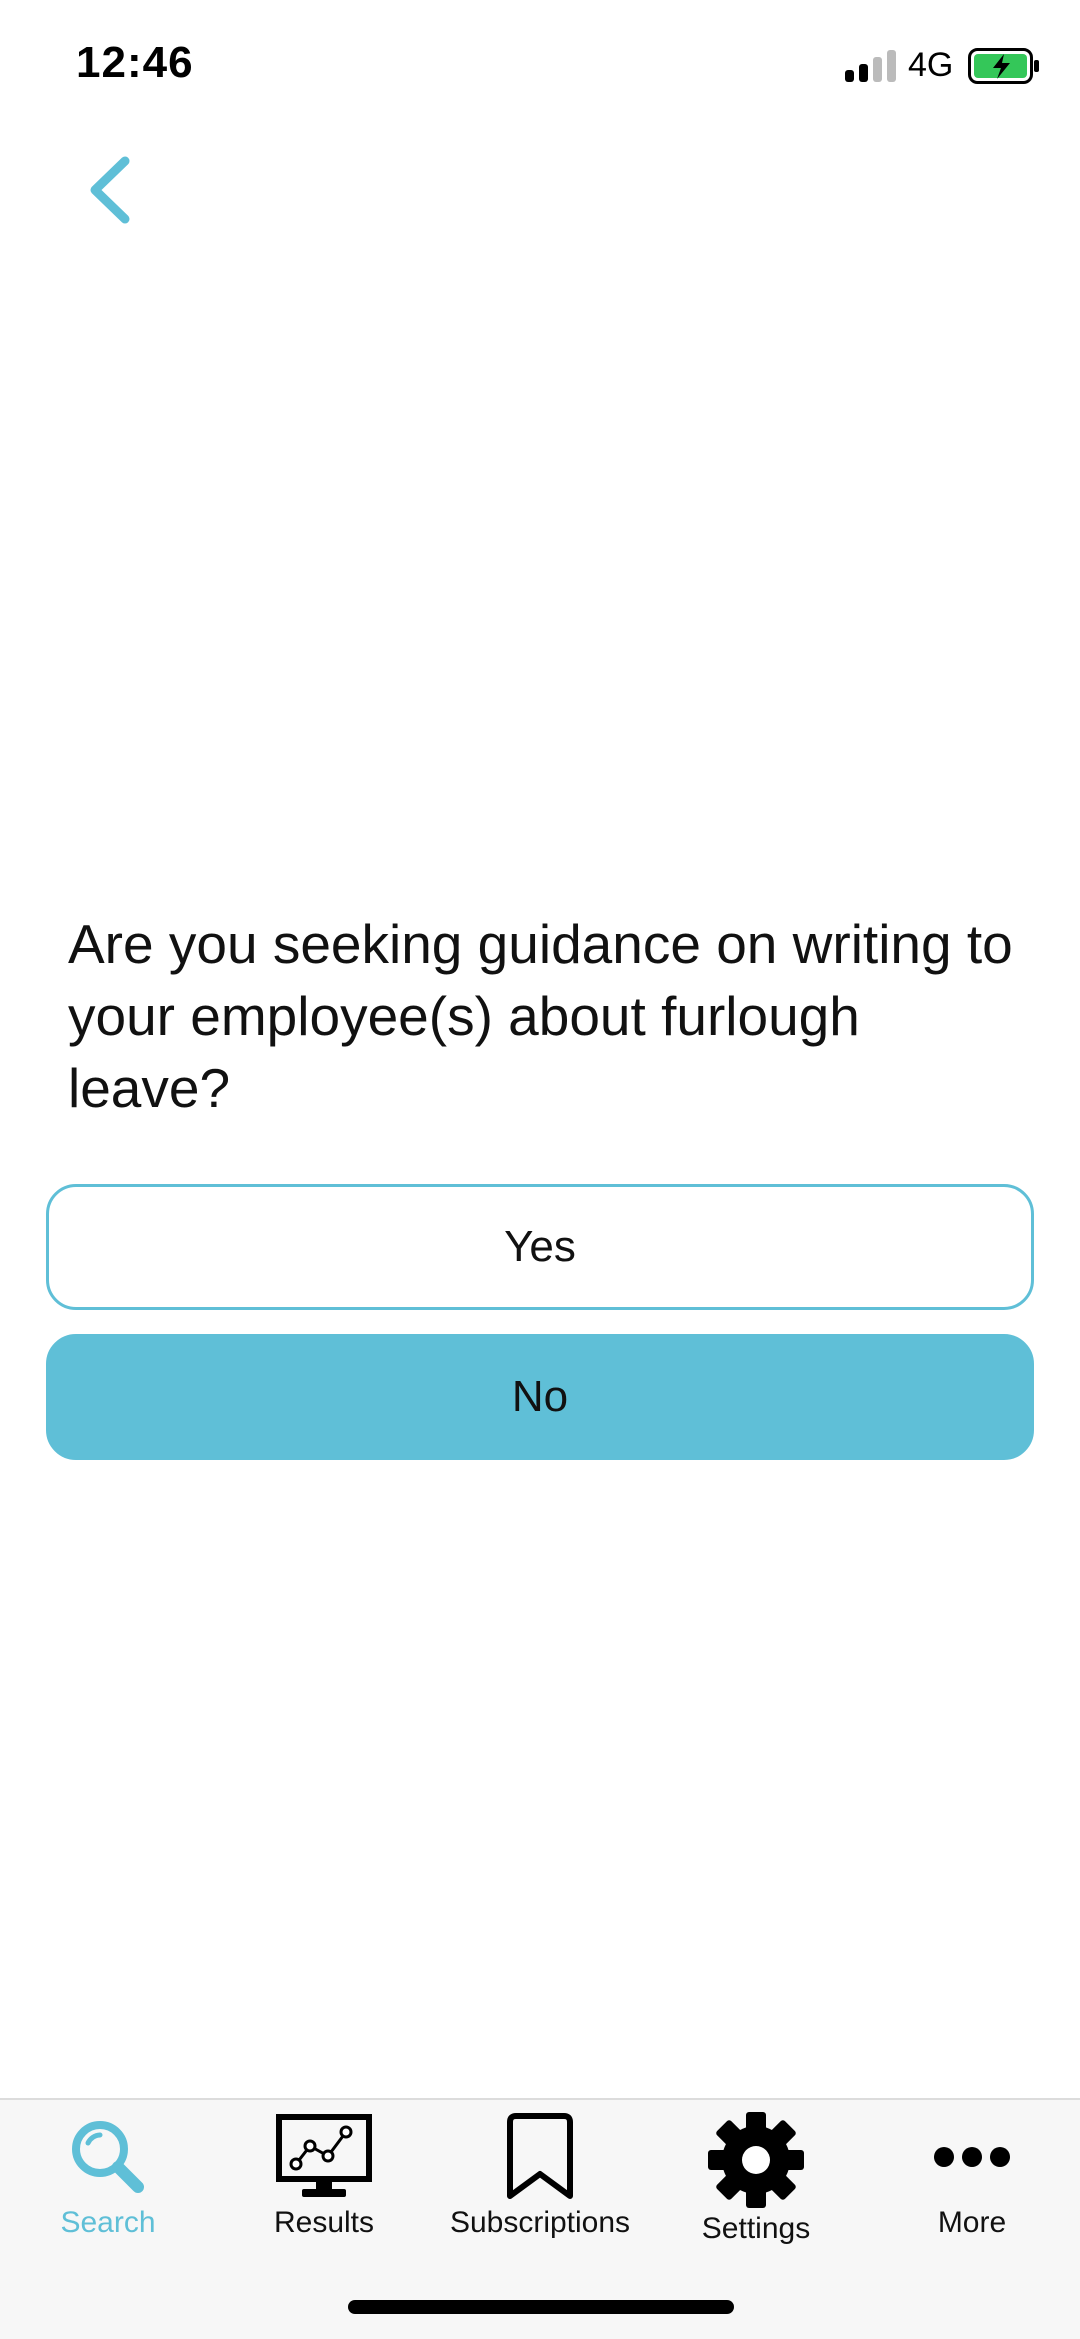 Image resolution: width=1080 pixels, height=2339 pixels. What do you see at coordinates (540, 2222) in the screenshot?
I see `tab-subscriptions-label: Subscriptions` at bounding box center [540, 2222].